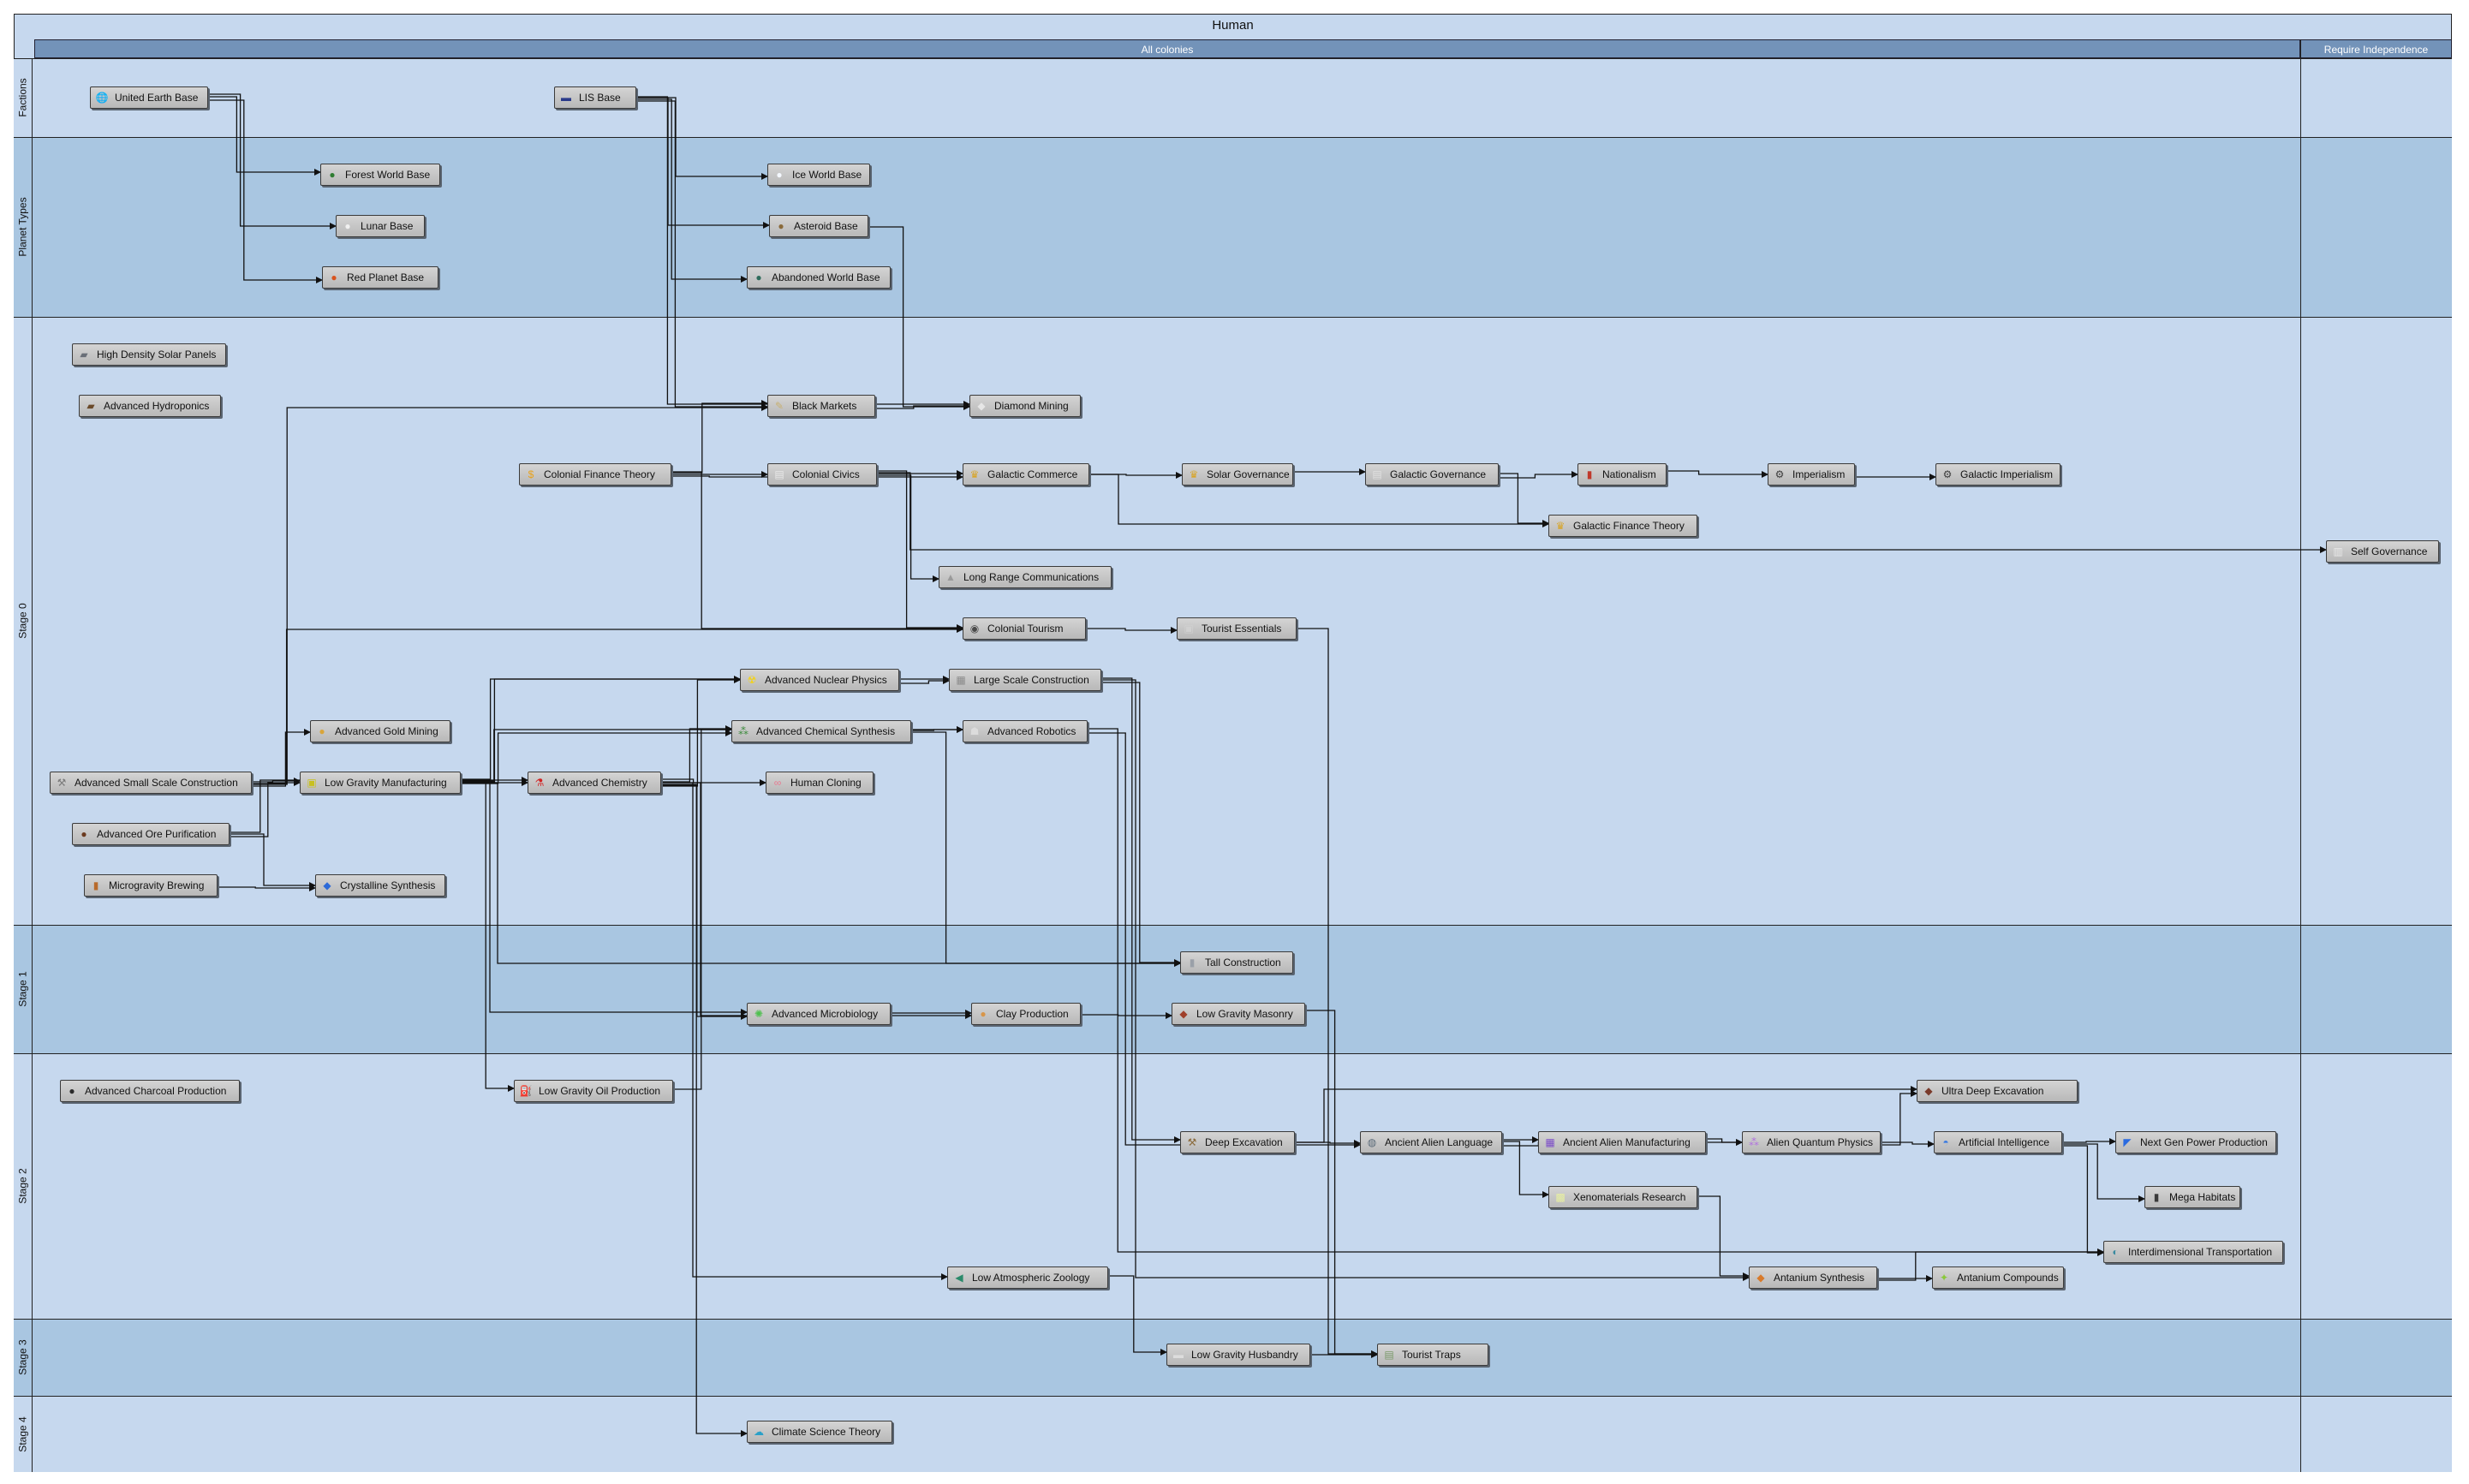 The width and height of the screenshot is (2469, 1484). I want to click on tech-node-label: Galactic Finance Theory, so click(1629, 526).